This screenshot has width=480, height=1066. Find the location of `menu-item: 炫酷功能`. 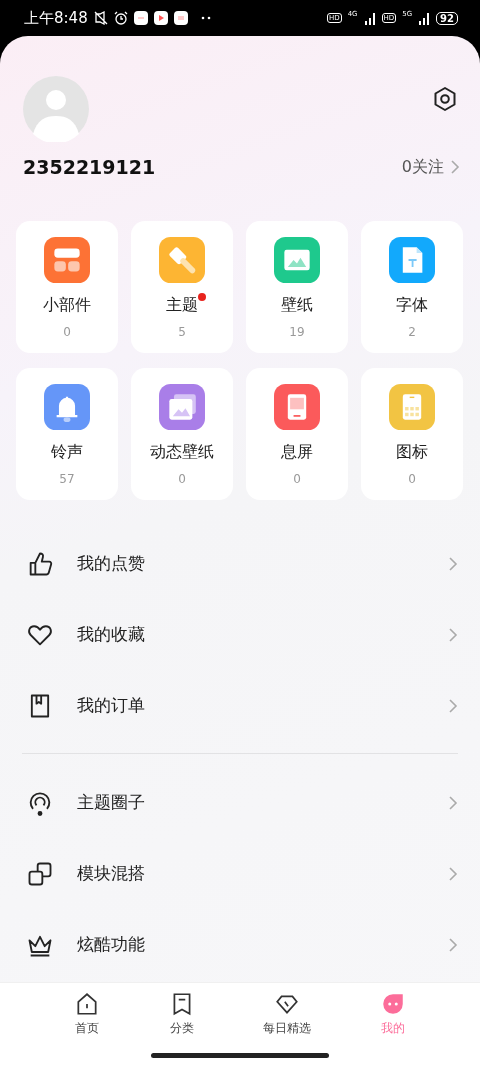

menu-item: 炫酷功能 is located at coordinates (240, 944).